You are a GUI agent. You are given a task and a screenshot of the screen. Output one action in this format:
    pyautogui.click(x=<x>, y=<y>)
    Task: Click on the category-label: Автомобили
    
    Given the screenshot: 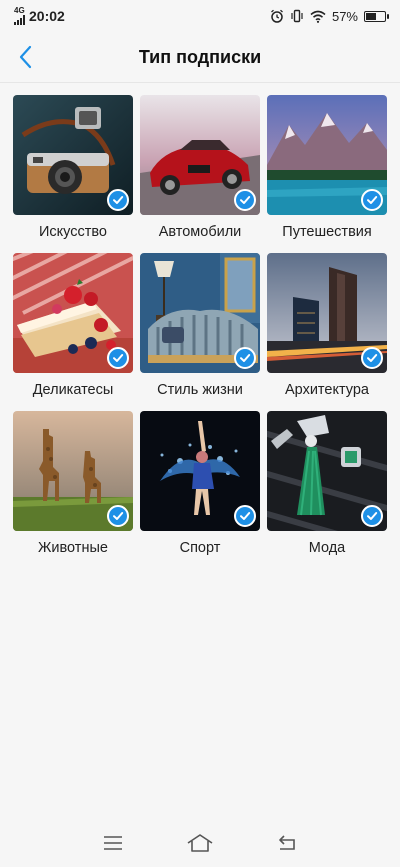 What is the action you would take?
    pyautogui.click(x=200, y=232)
    